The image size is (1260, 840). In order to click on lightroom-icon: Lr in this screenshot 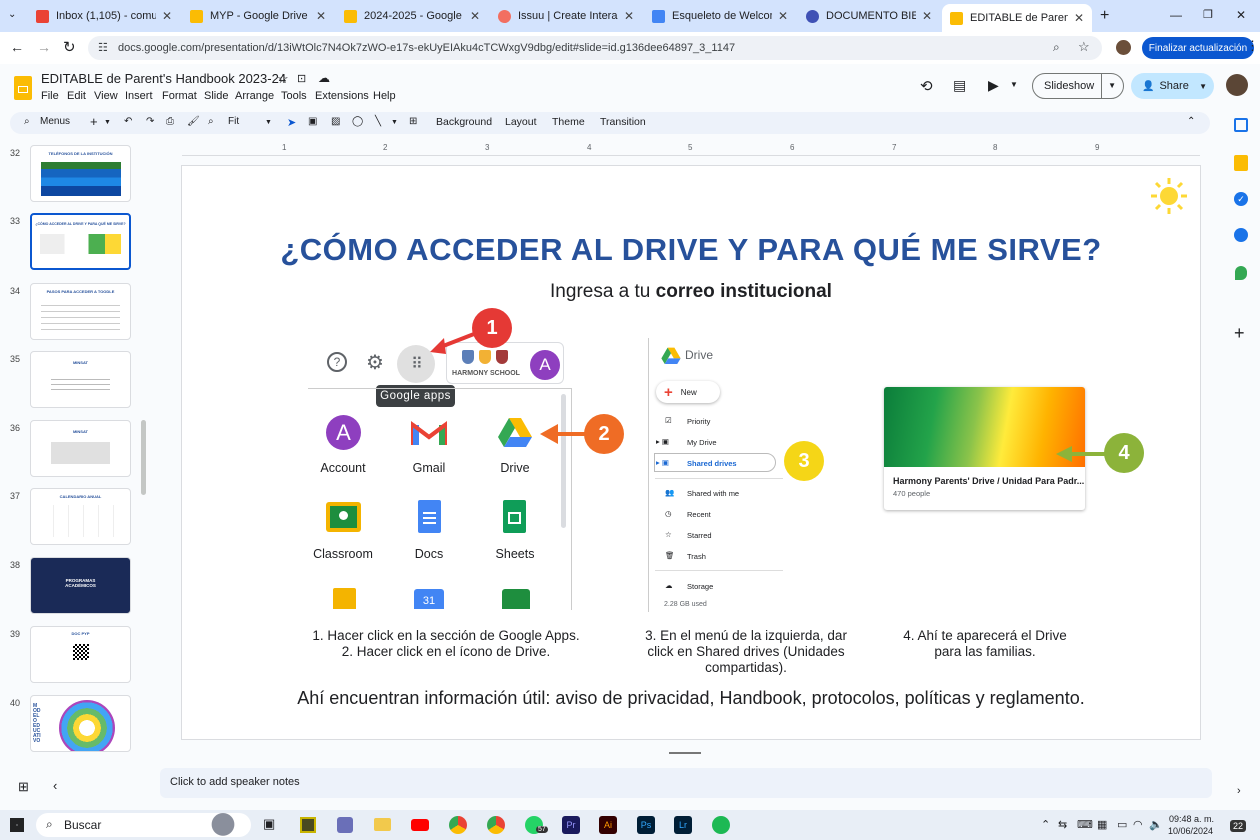, I will do `click(683, 825)`.